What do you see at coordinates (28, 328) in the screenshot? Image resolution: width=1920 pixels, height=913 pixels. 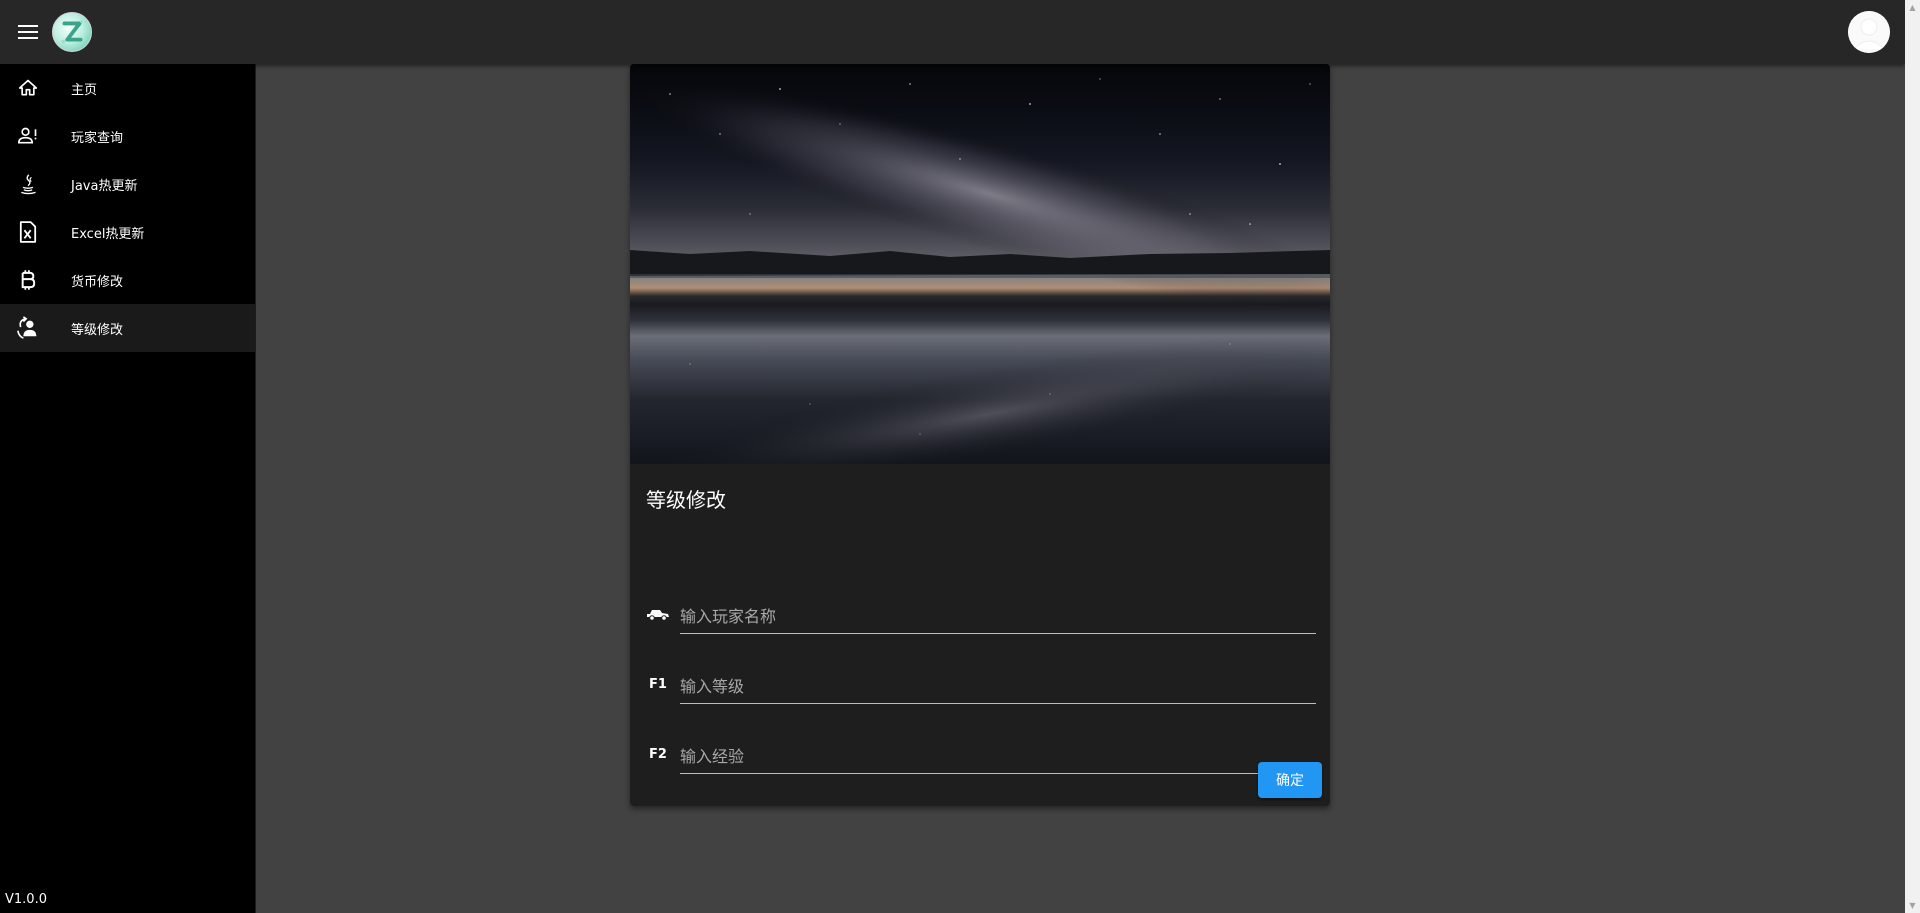 I see `account-convert-icon` at bounding box center [28, 328].